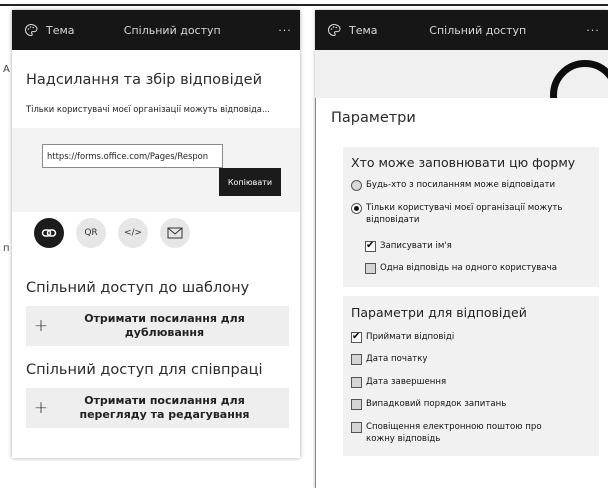 The width and height of the screenshot is (608, 488). What do you see at coordinates (410, 337) in the screenshot?
I see `check-label: Приймати відповіді` at bounding box center [410, 337].